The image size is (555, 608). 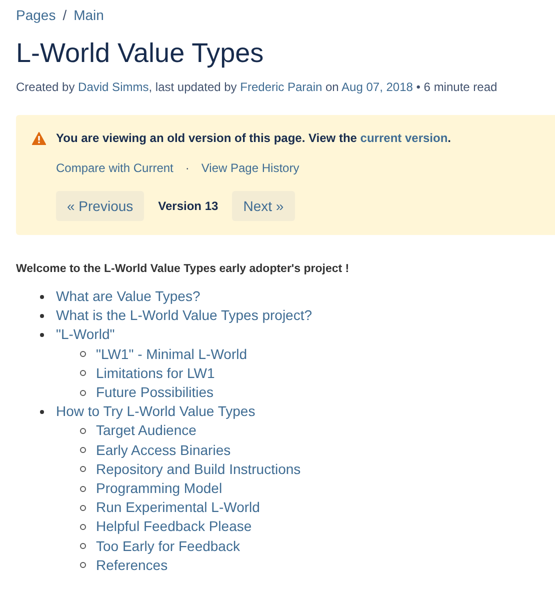 I want to click on next-button: Next », so click(x=263, y=206).